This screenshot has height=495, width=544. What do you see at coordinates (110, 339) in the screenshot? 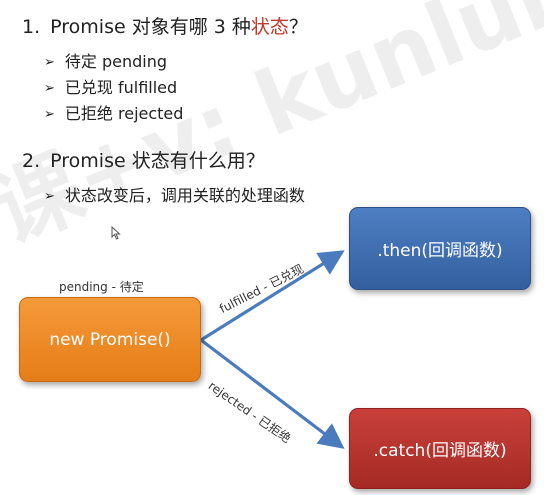
I see `new-promise-box: new Promise()` at bounding box center [110, 339].